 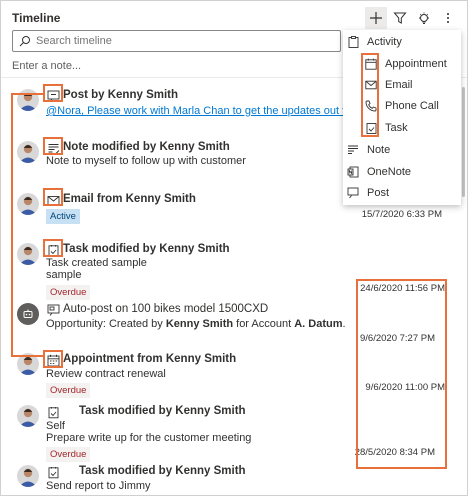 I want to click on entry-timestamp: 9/6/2020 7:27 PM, so click(x=397, y=338).